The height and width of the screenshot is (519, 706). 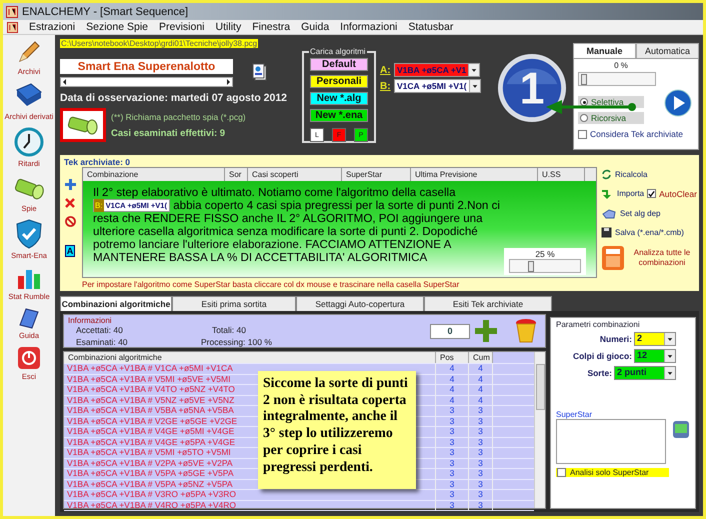 I want to click on title-field: Smart Ena Superenalotto, so click(x=146, y=66).